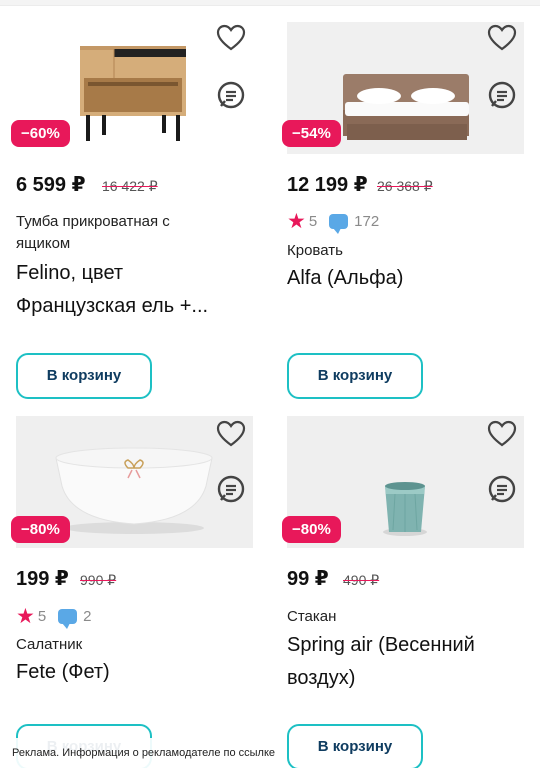 This screenshot has height=768, width=540. What do you see at coordinates (327, 185) in the screenshot?
I see `price: 12 199 ₽` at bounding box center [327, 185].